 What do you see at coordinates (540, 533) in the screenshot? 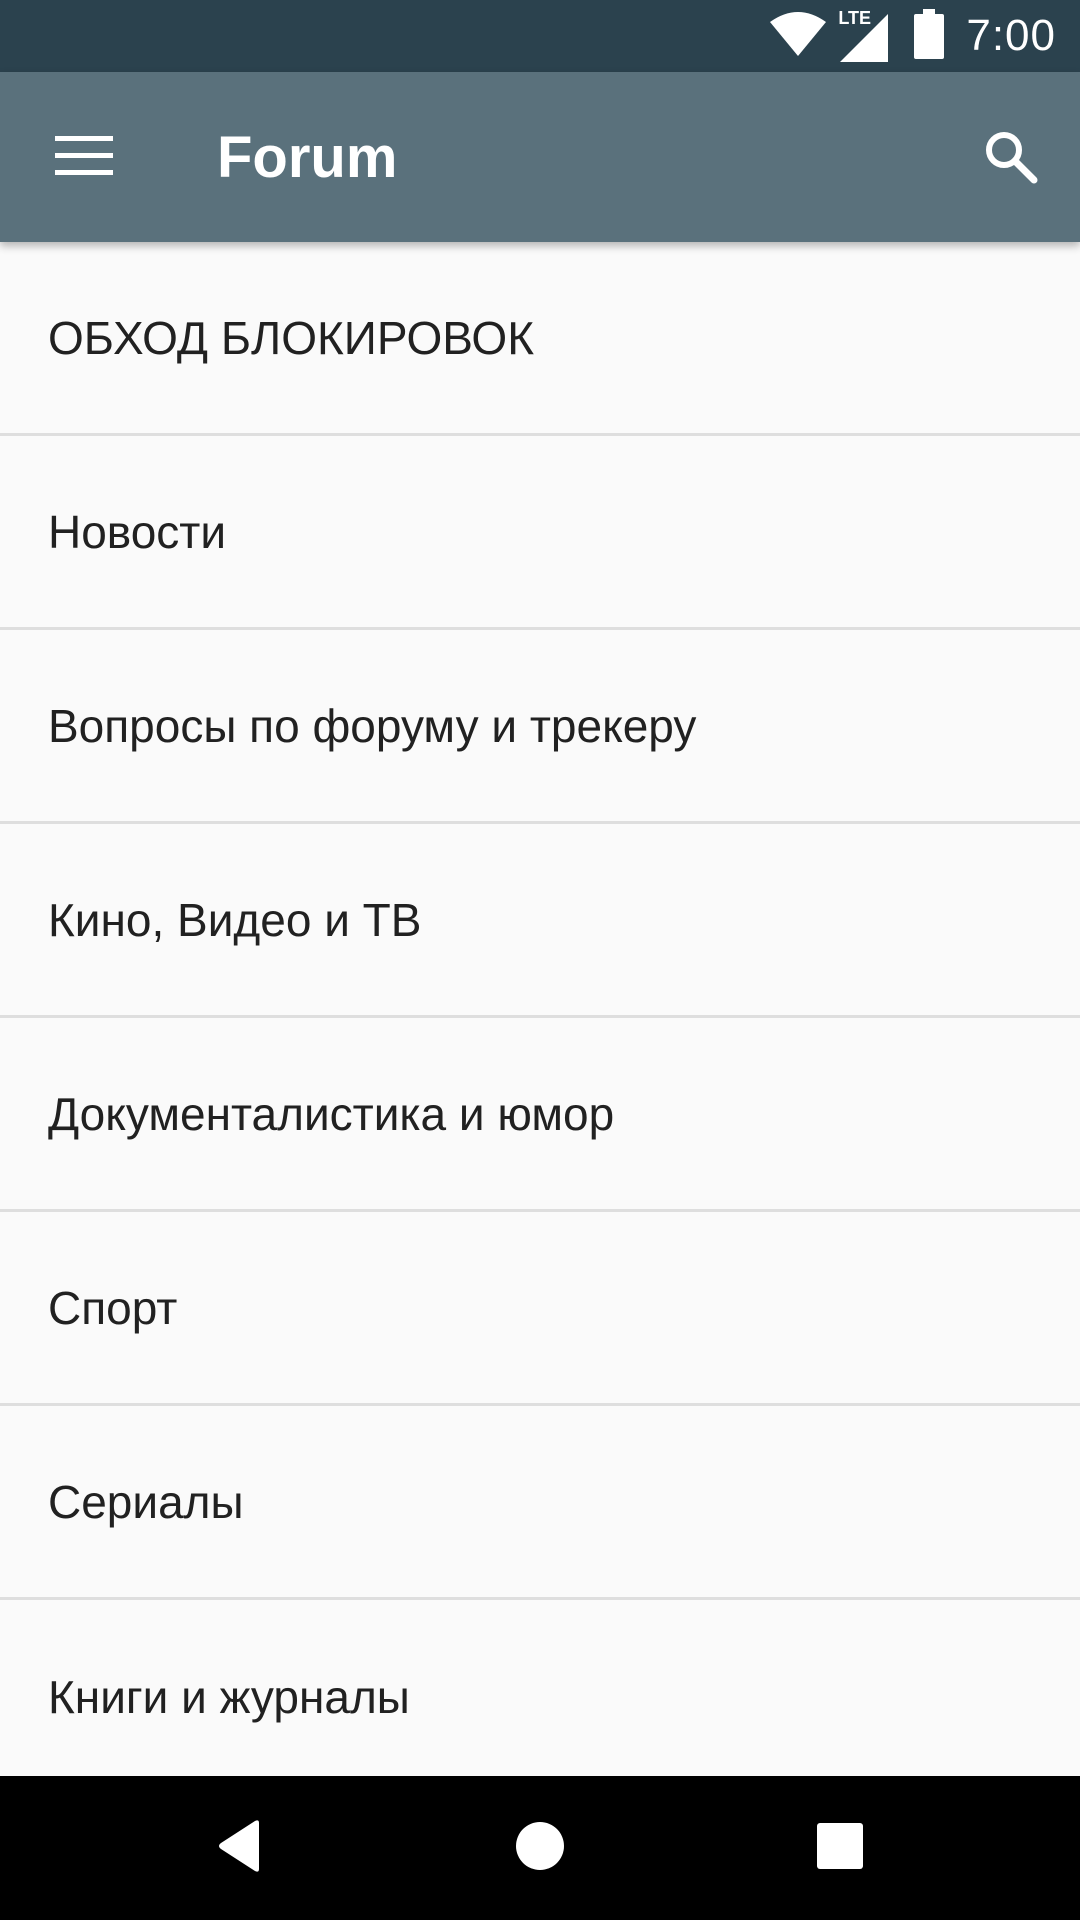
I see `forum-item-news: Новости` at bounding box center [540, 533].